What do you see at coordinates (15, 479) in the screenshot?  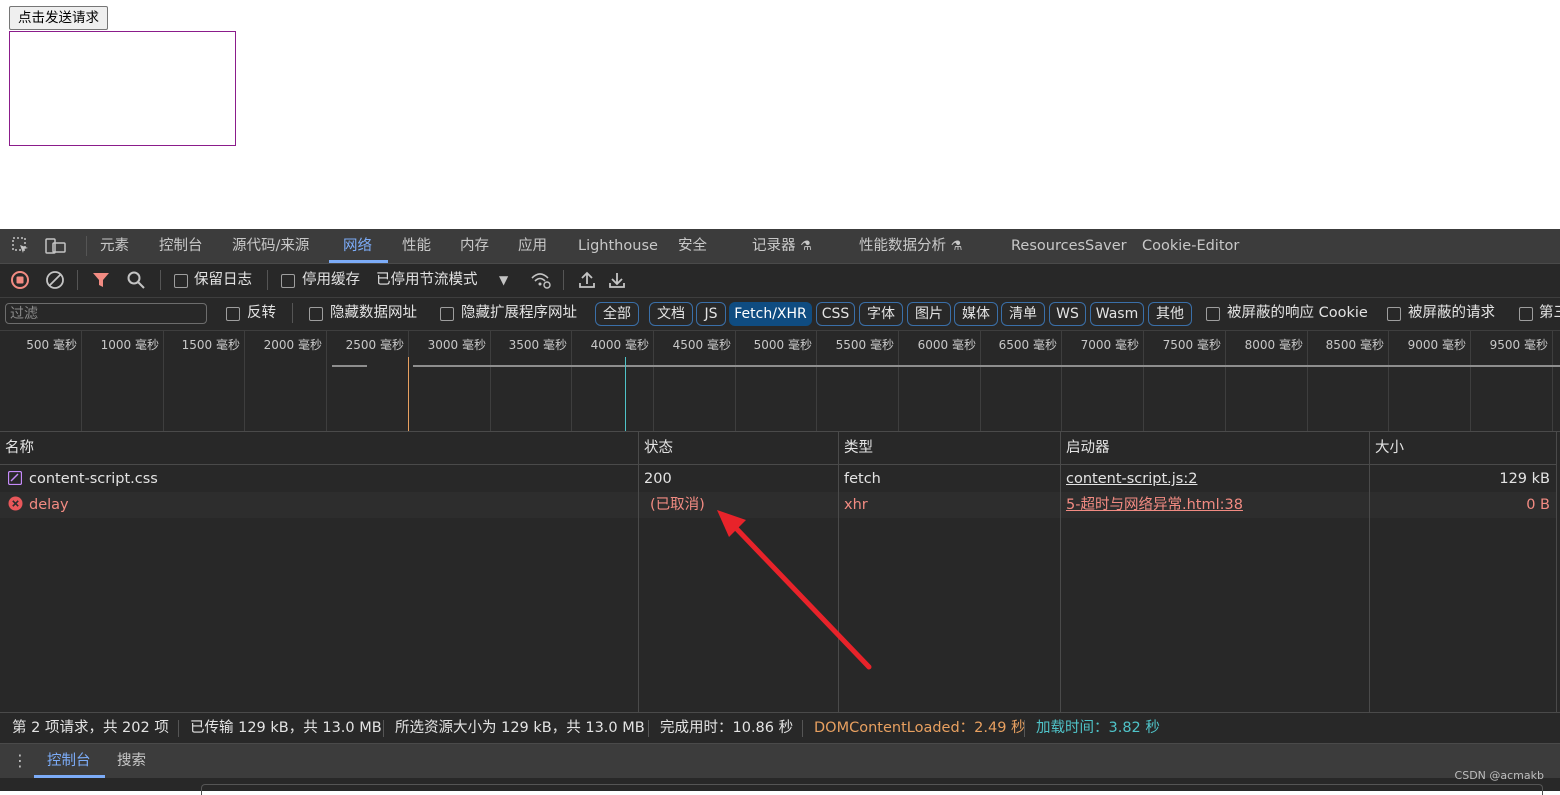 I see `stylesheet-icon` at bounding box center [15, 479].